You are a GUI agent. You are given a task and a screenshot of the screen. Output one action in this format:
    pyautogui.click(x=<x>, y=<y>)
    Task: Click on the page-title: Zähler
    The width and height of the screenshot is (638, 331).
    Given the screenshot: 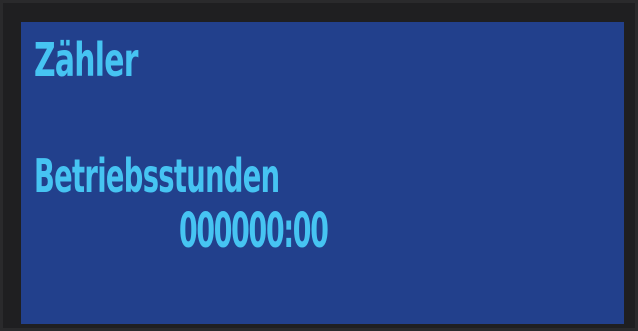 What is the action you would take?
    pyautogui.click(x=86, y=60)
    